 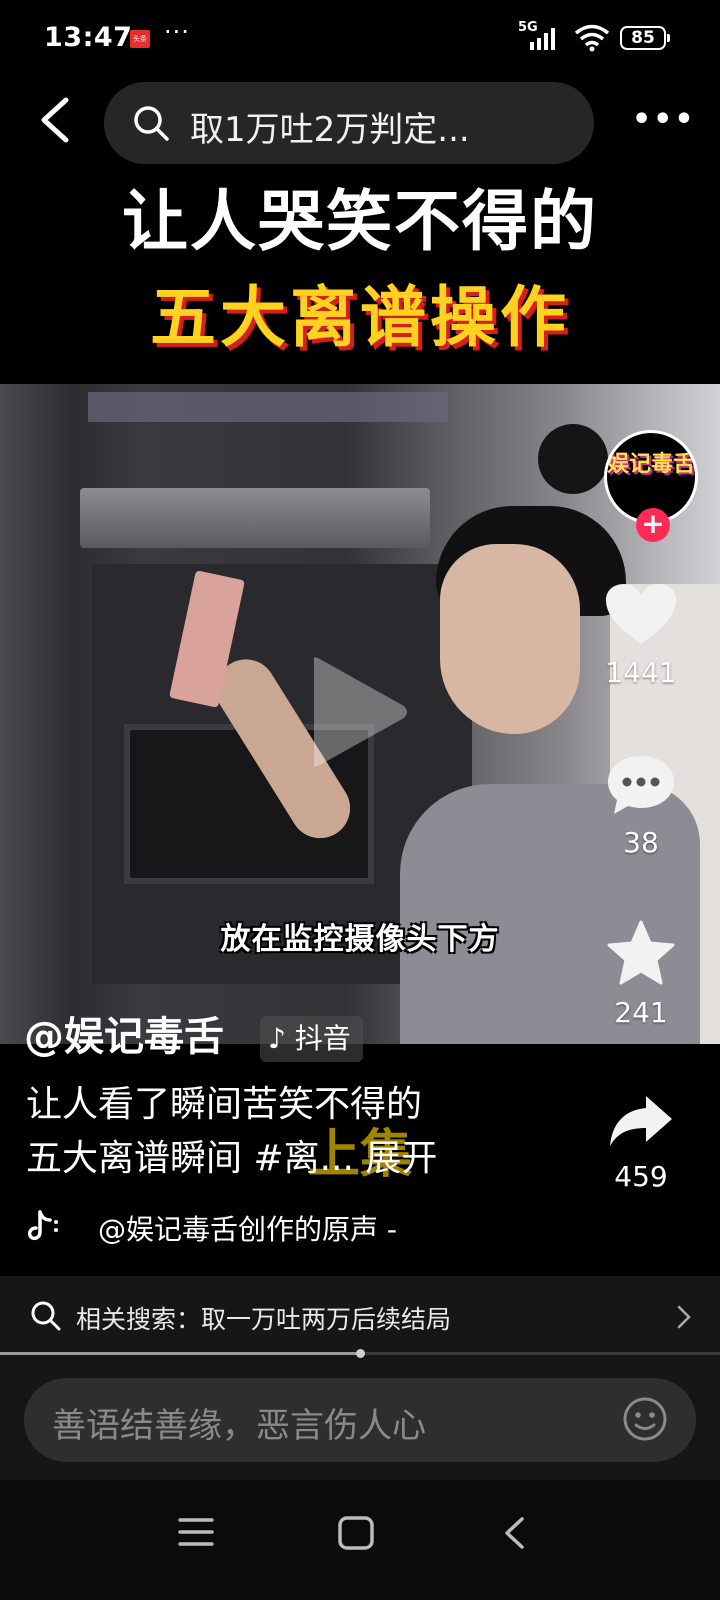 What do you see at coordinates (514, 1533) in the screenshot?
I see `nav-back-icon` at bounding box center [514, 1533].